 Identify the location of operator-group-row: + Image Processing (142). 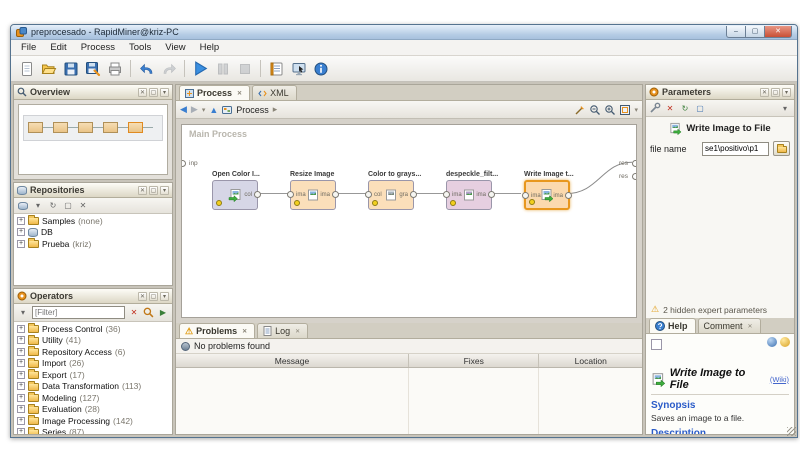
(93, 421).